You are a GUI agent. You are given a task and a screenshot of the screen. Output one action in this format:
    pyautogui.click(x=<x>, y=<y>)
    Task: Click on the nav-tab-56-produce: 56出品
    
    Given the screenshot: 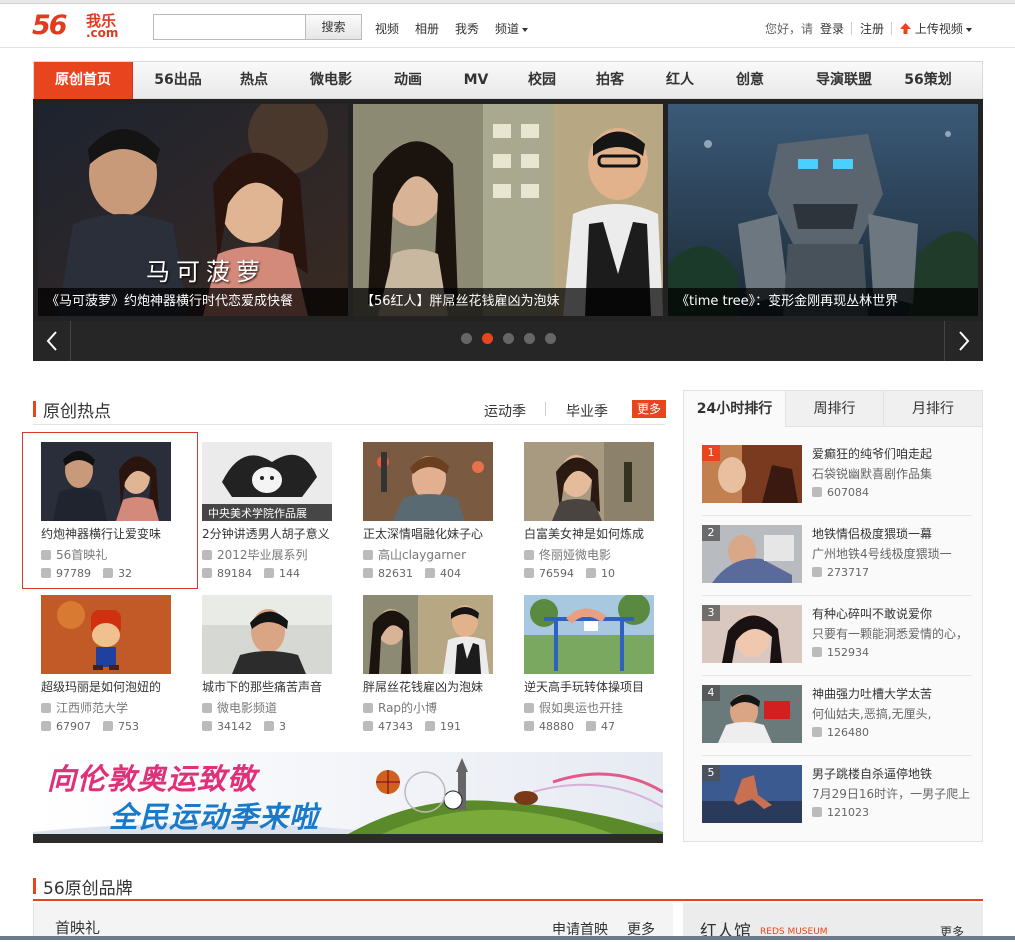 What is the action you would take?
    pyautogui.click(x=178, y=80)
    